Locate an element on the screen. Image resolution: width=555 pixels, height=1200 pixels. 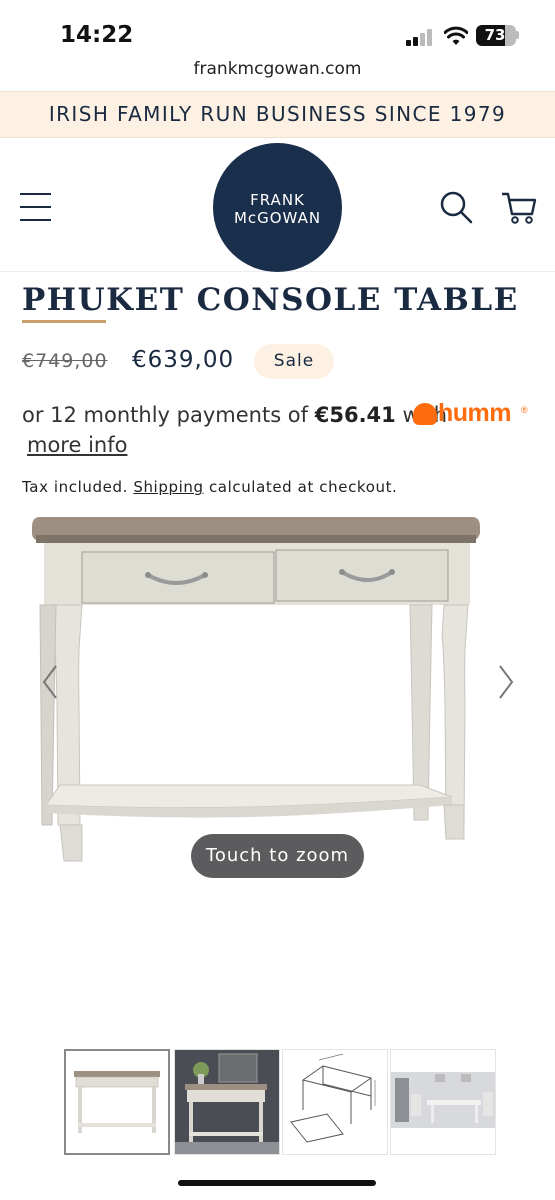
installment-prefix: or 12 monthly payments of is located at coordinates (168, 415).